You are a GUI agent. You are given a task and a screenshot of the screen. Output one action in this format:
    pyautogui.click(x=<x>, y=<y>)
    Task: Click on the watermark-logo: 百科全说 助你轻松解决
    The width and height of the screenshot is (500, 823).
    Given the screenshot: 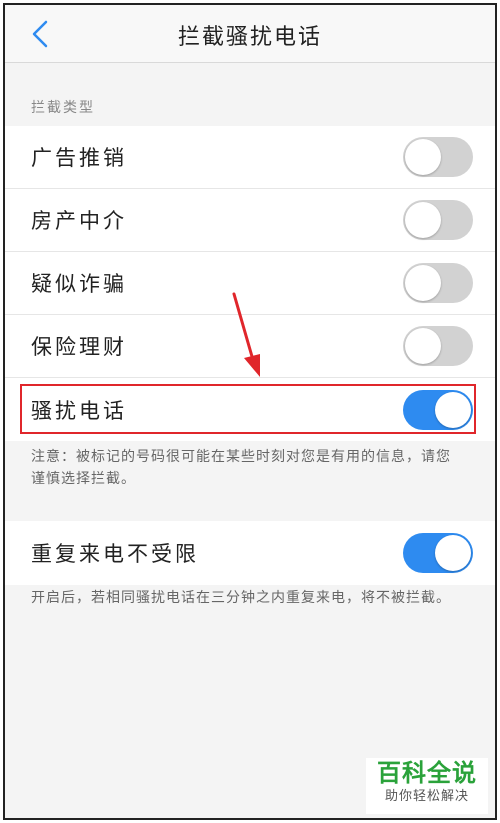 What is the action you would take?
    pyautogui.click(x=427, y=786)
    